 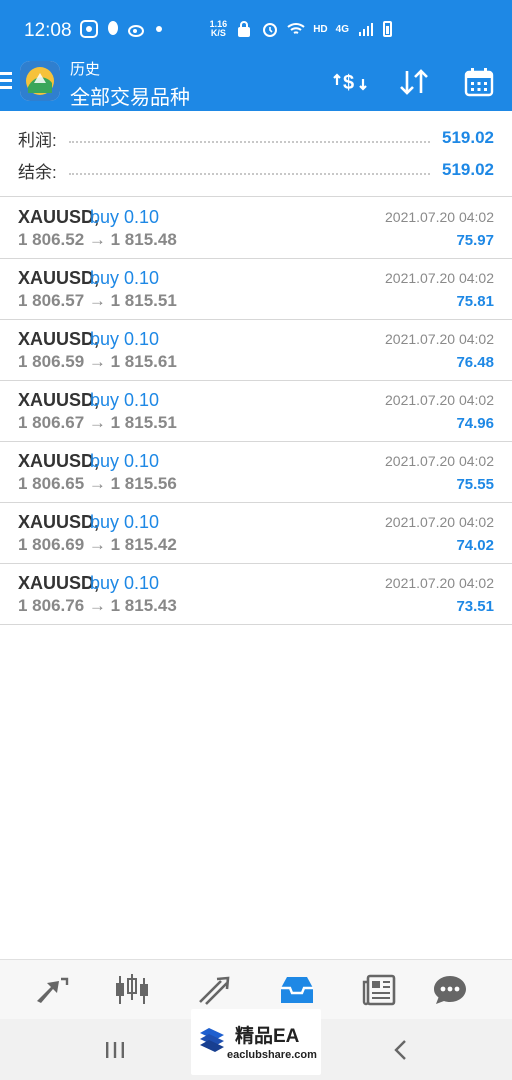 What do you see at coordinates (468, 137) in the screenshot?
I see `profit-value: 519.02` at bounding box center [468, 137].